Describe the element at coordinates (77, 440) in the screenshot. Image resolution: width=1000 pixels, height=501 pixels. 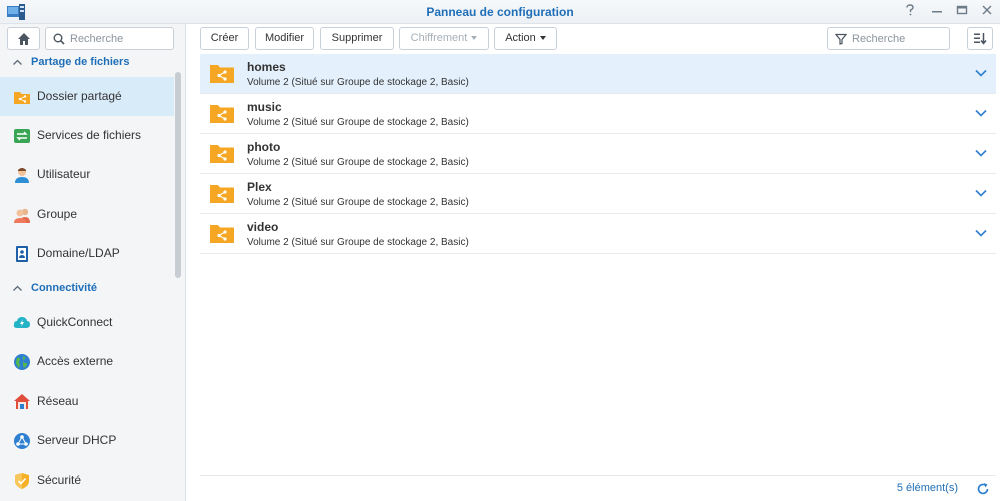
I see `sidebar-item-label: Serveur DHCP` at that location.